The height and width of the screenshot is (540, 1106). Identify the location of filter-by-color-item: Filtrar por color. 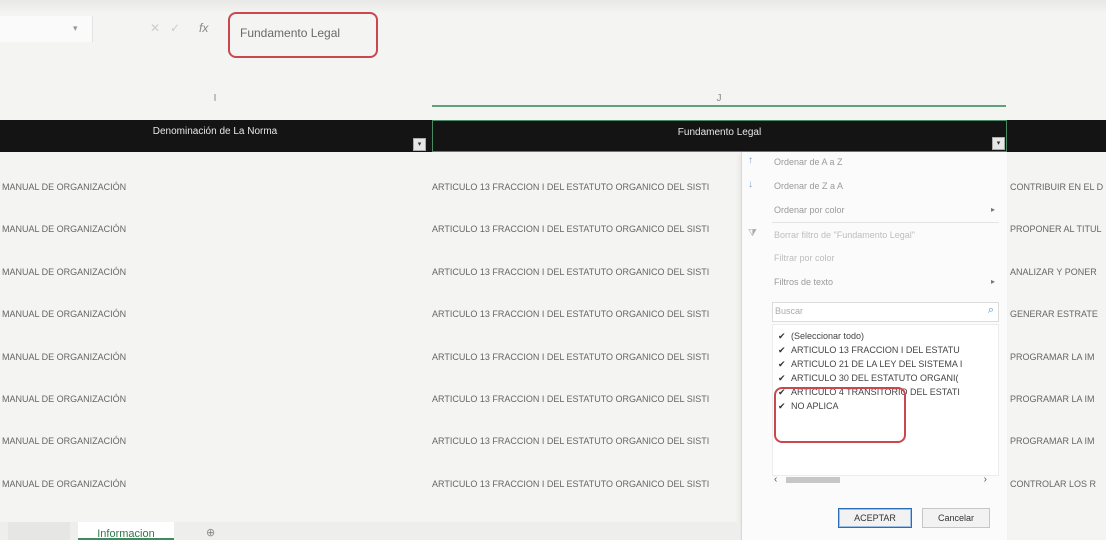
(804, 258).